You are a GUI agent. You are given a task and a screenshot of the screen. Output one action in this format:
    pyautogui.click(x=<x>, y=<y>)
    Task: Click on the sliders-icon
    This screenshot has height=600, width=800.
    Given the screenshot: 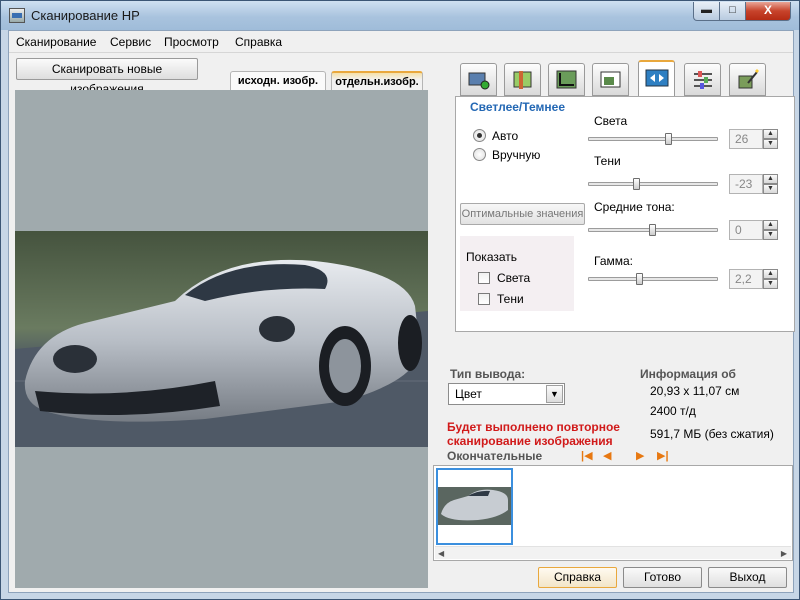 What is the action you would take?
    pyautogui.click(x=703, y=80)
    